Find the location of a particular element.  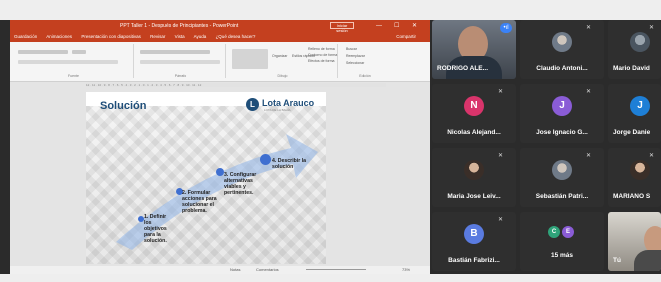

top-border is located at coordinates (330, 10).